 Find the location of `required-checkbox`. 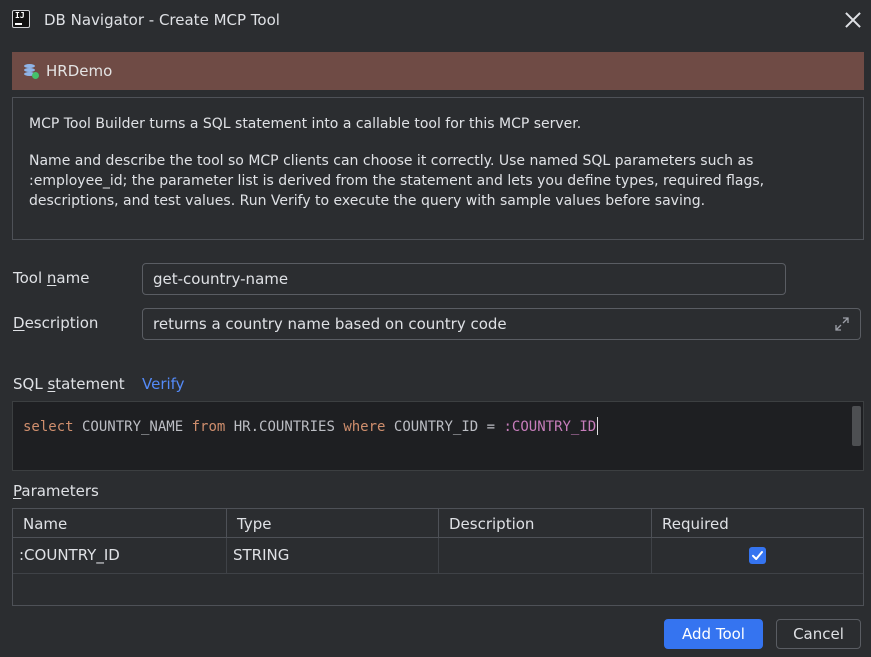

required-checkbox is located at coordinates (757, 555).